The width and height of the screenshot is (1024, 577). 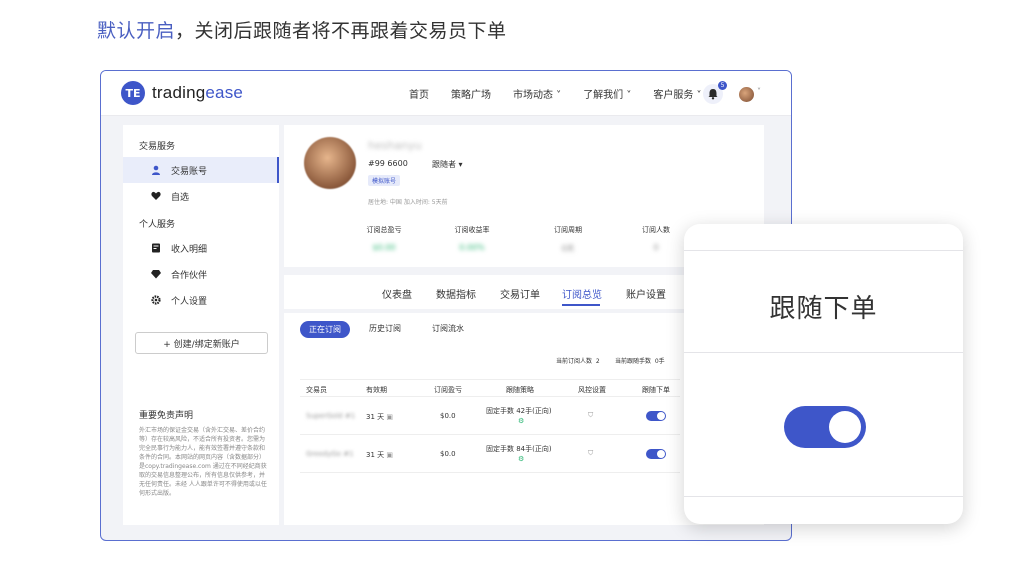 What do you see at coordinates (156, 300) in the screenshot?
I see `gear-icon` at bounding box center [156, 300].